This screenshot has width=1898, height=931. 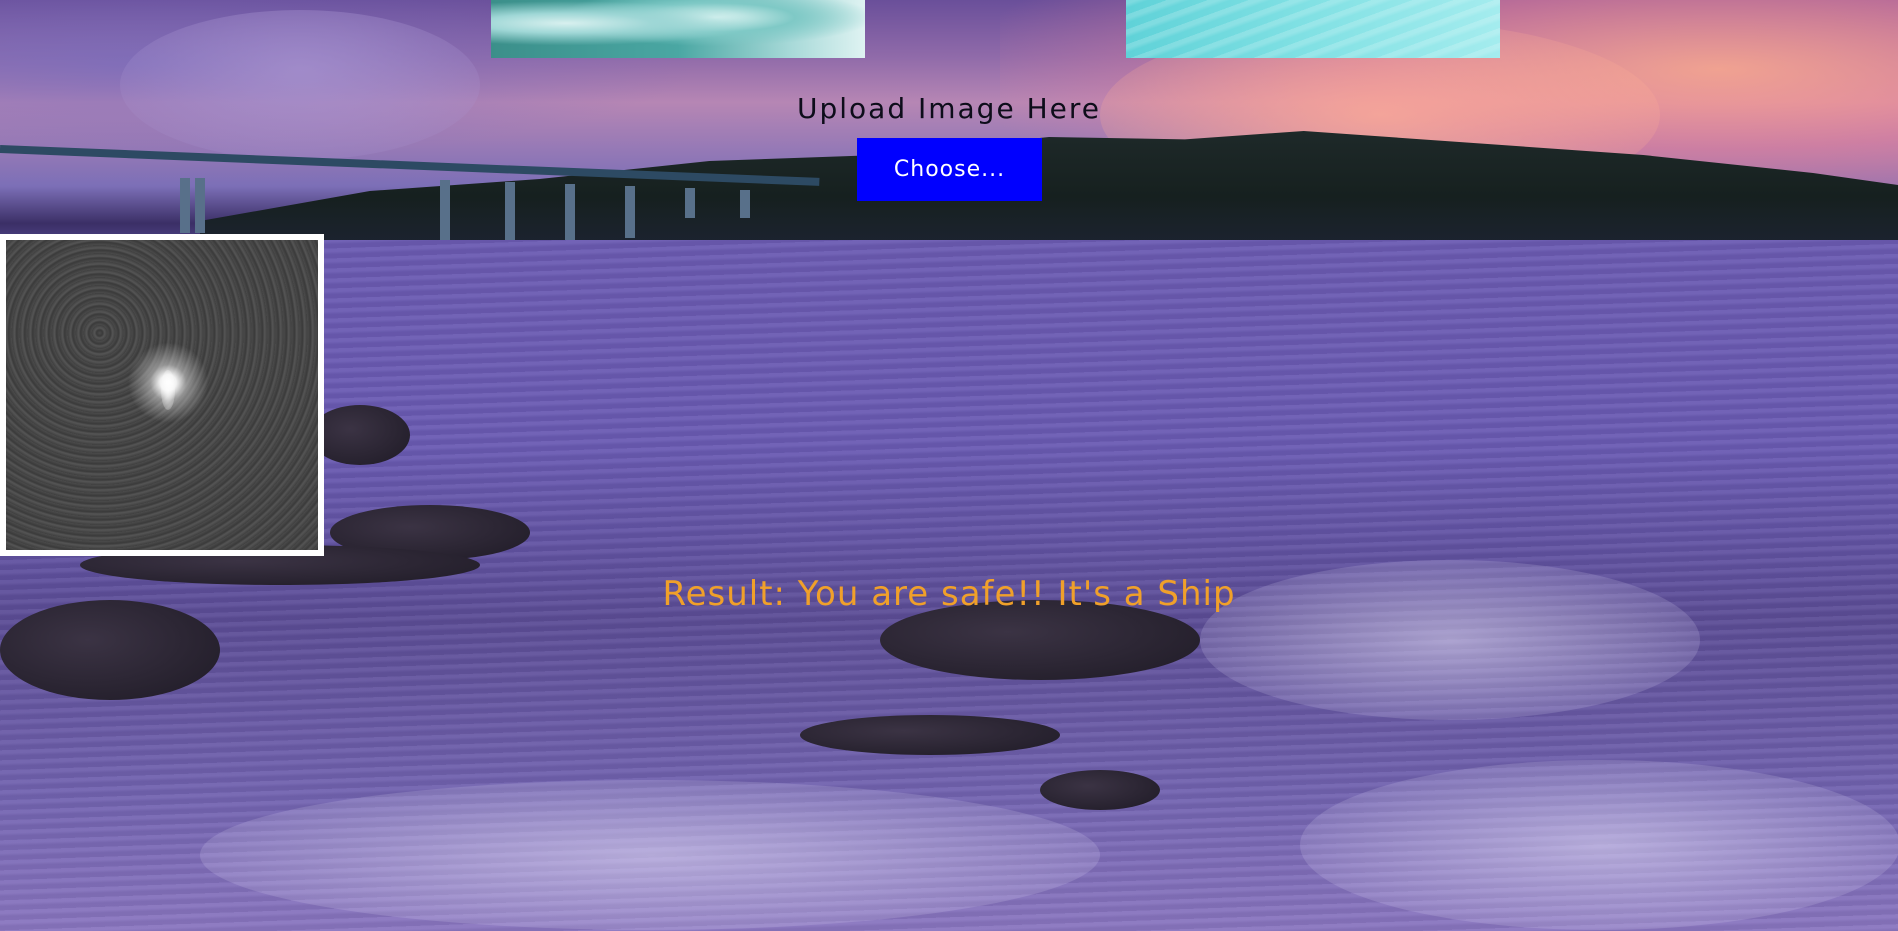 What do you see at coordinates (678, 29) in the screenshot?
I see `sample-image-icebergs` at bounding box center [678, 29].